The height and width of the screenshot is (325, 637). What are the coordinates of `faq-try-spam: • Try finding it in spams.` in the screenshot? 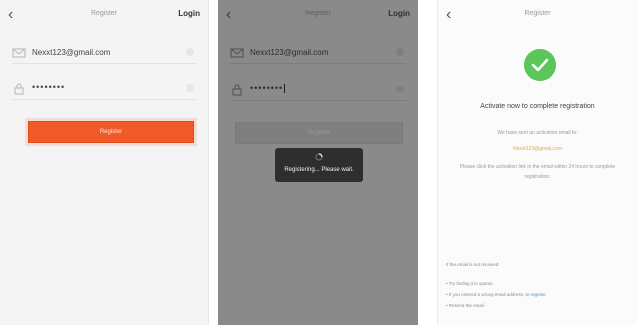 It's located at (470, 283).